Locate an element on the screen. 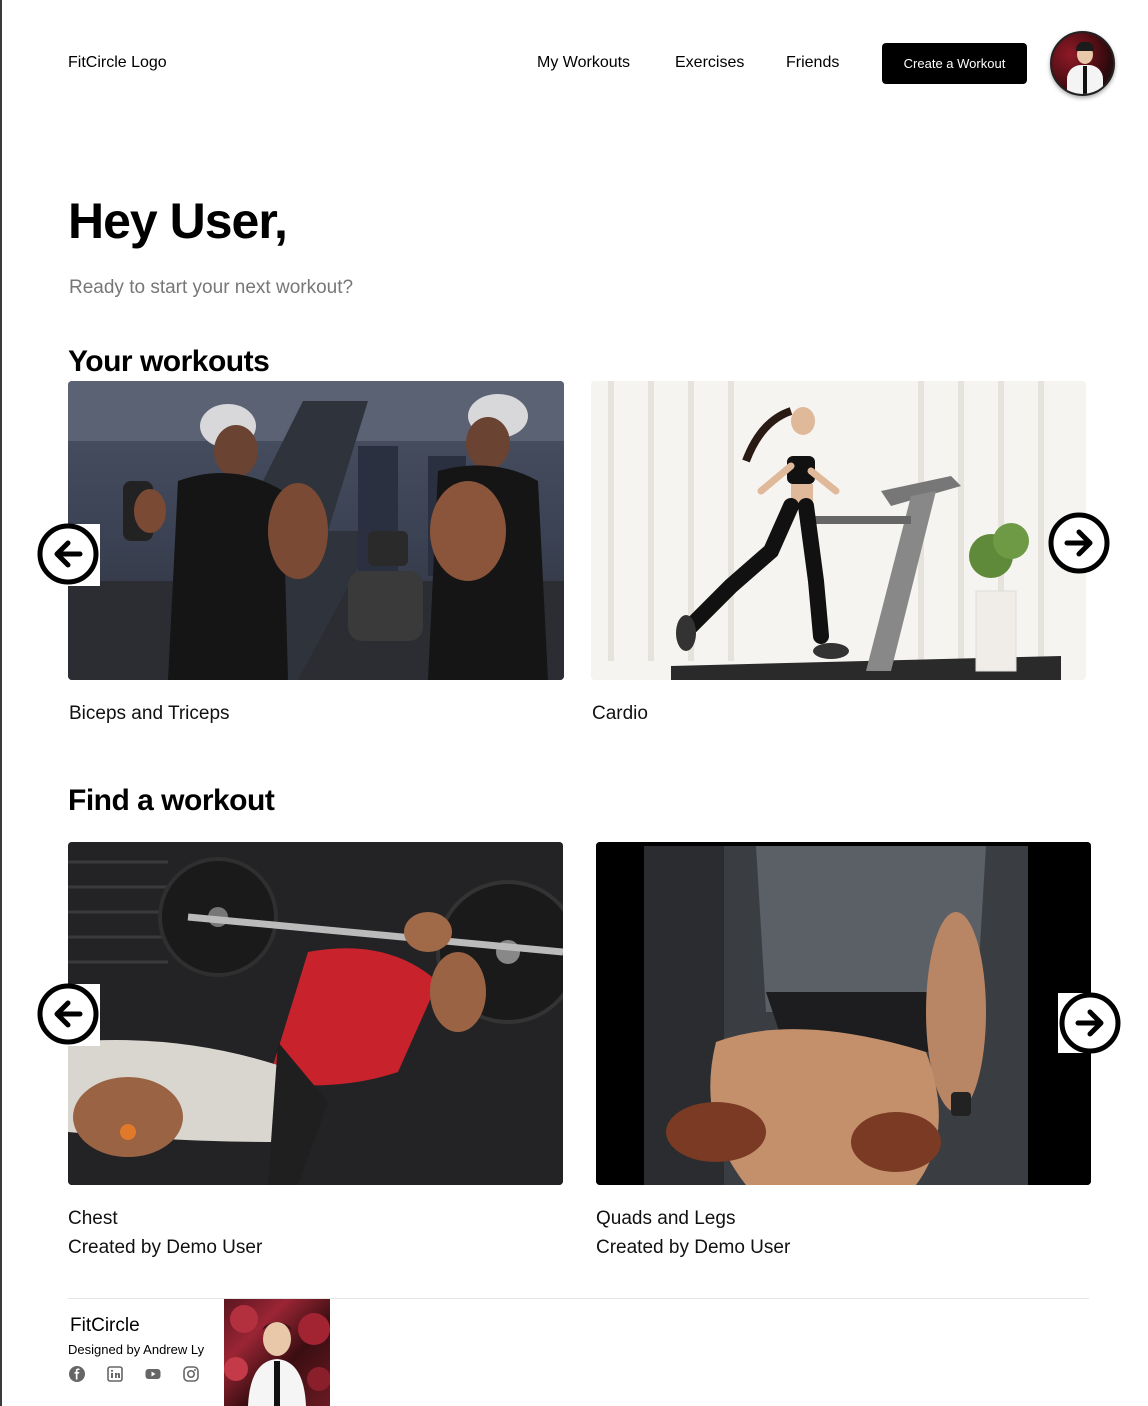  avatar-hair is located at coordinates (1085, 46).